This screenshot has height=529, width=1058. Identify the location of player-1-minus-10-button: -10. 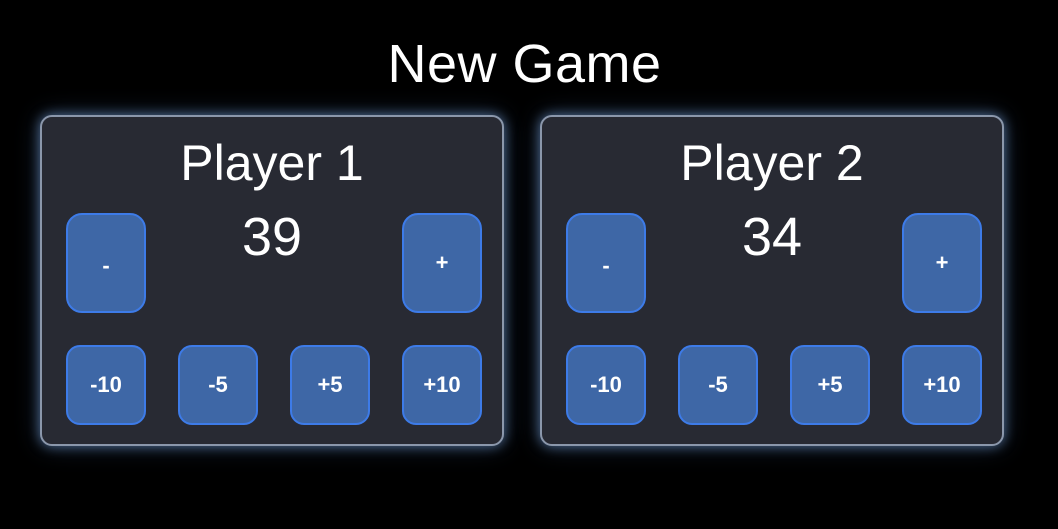
(106, 385).